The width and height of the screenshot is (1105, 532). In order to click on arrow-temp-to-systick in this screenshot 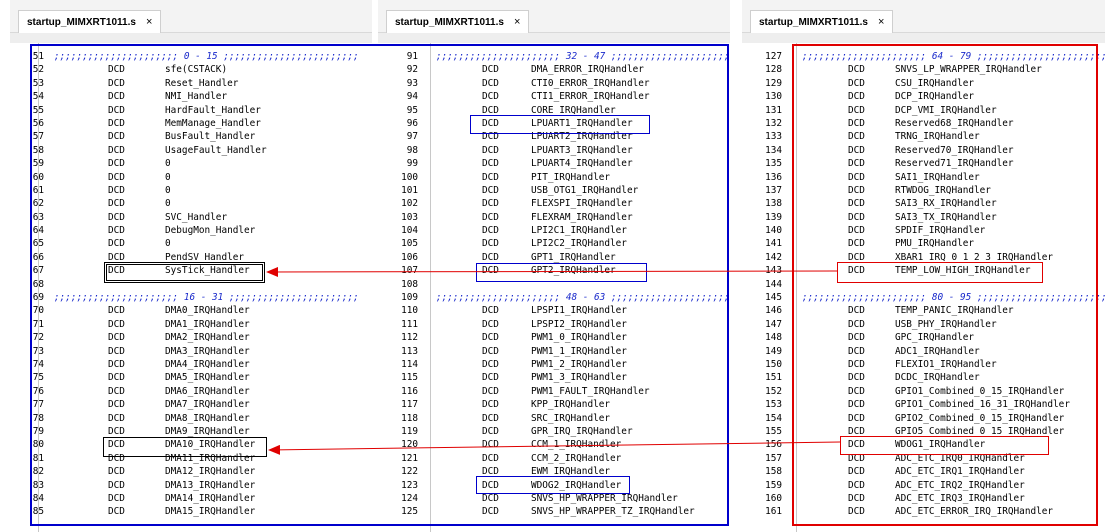, I will do `click(552, 271)`.